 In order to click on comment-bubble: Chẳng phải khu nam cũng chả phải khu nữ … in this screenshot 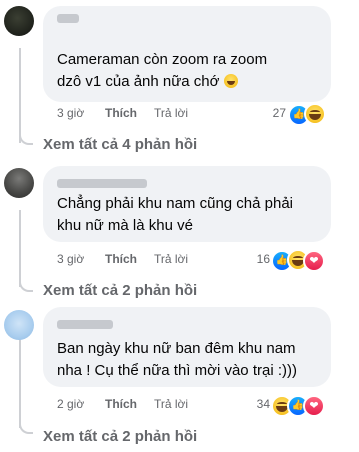, I will do `click(187, 204)`.